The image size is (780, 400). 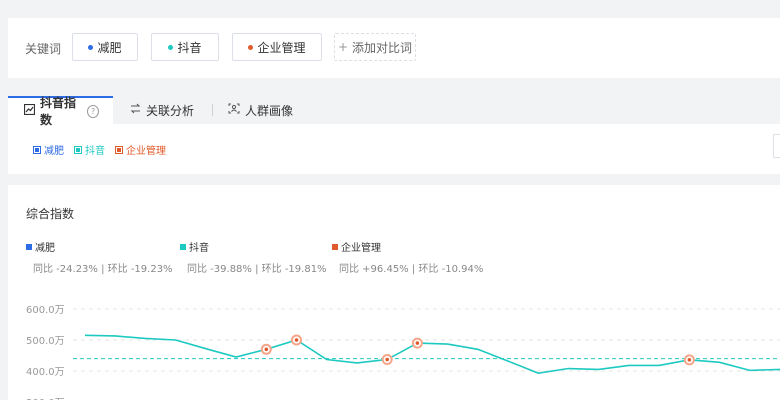 What do you see at coordinates (170, 110) in the screenshot?
I see `tab-label: 关联分析` at bounding box center [170, 110].